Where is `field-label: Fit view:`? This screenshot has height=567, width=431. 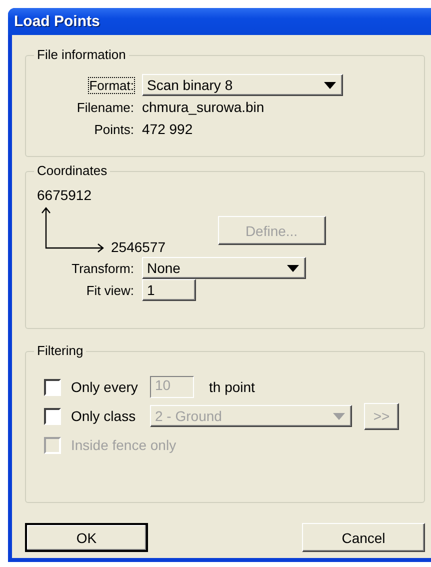
field-label: Fit view: is located at coordinates (110, 290).